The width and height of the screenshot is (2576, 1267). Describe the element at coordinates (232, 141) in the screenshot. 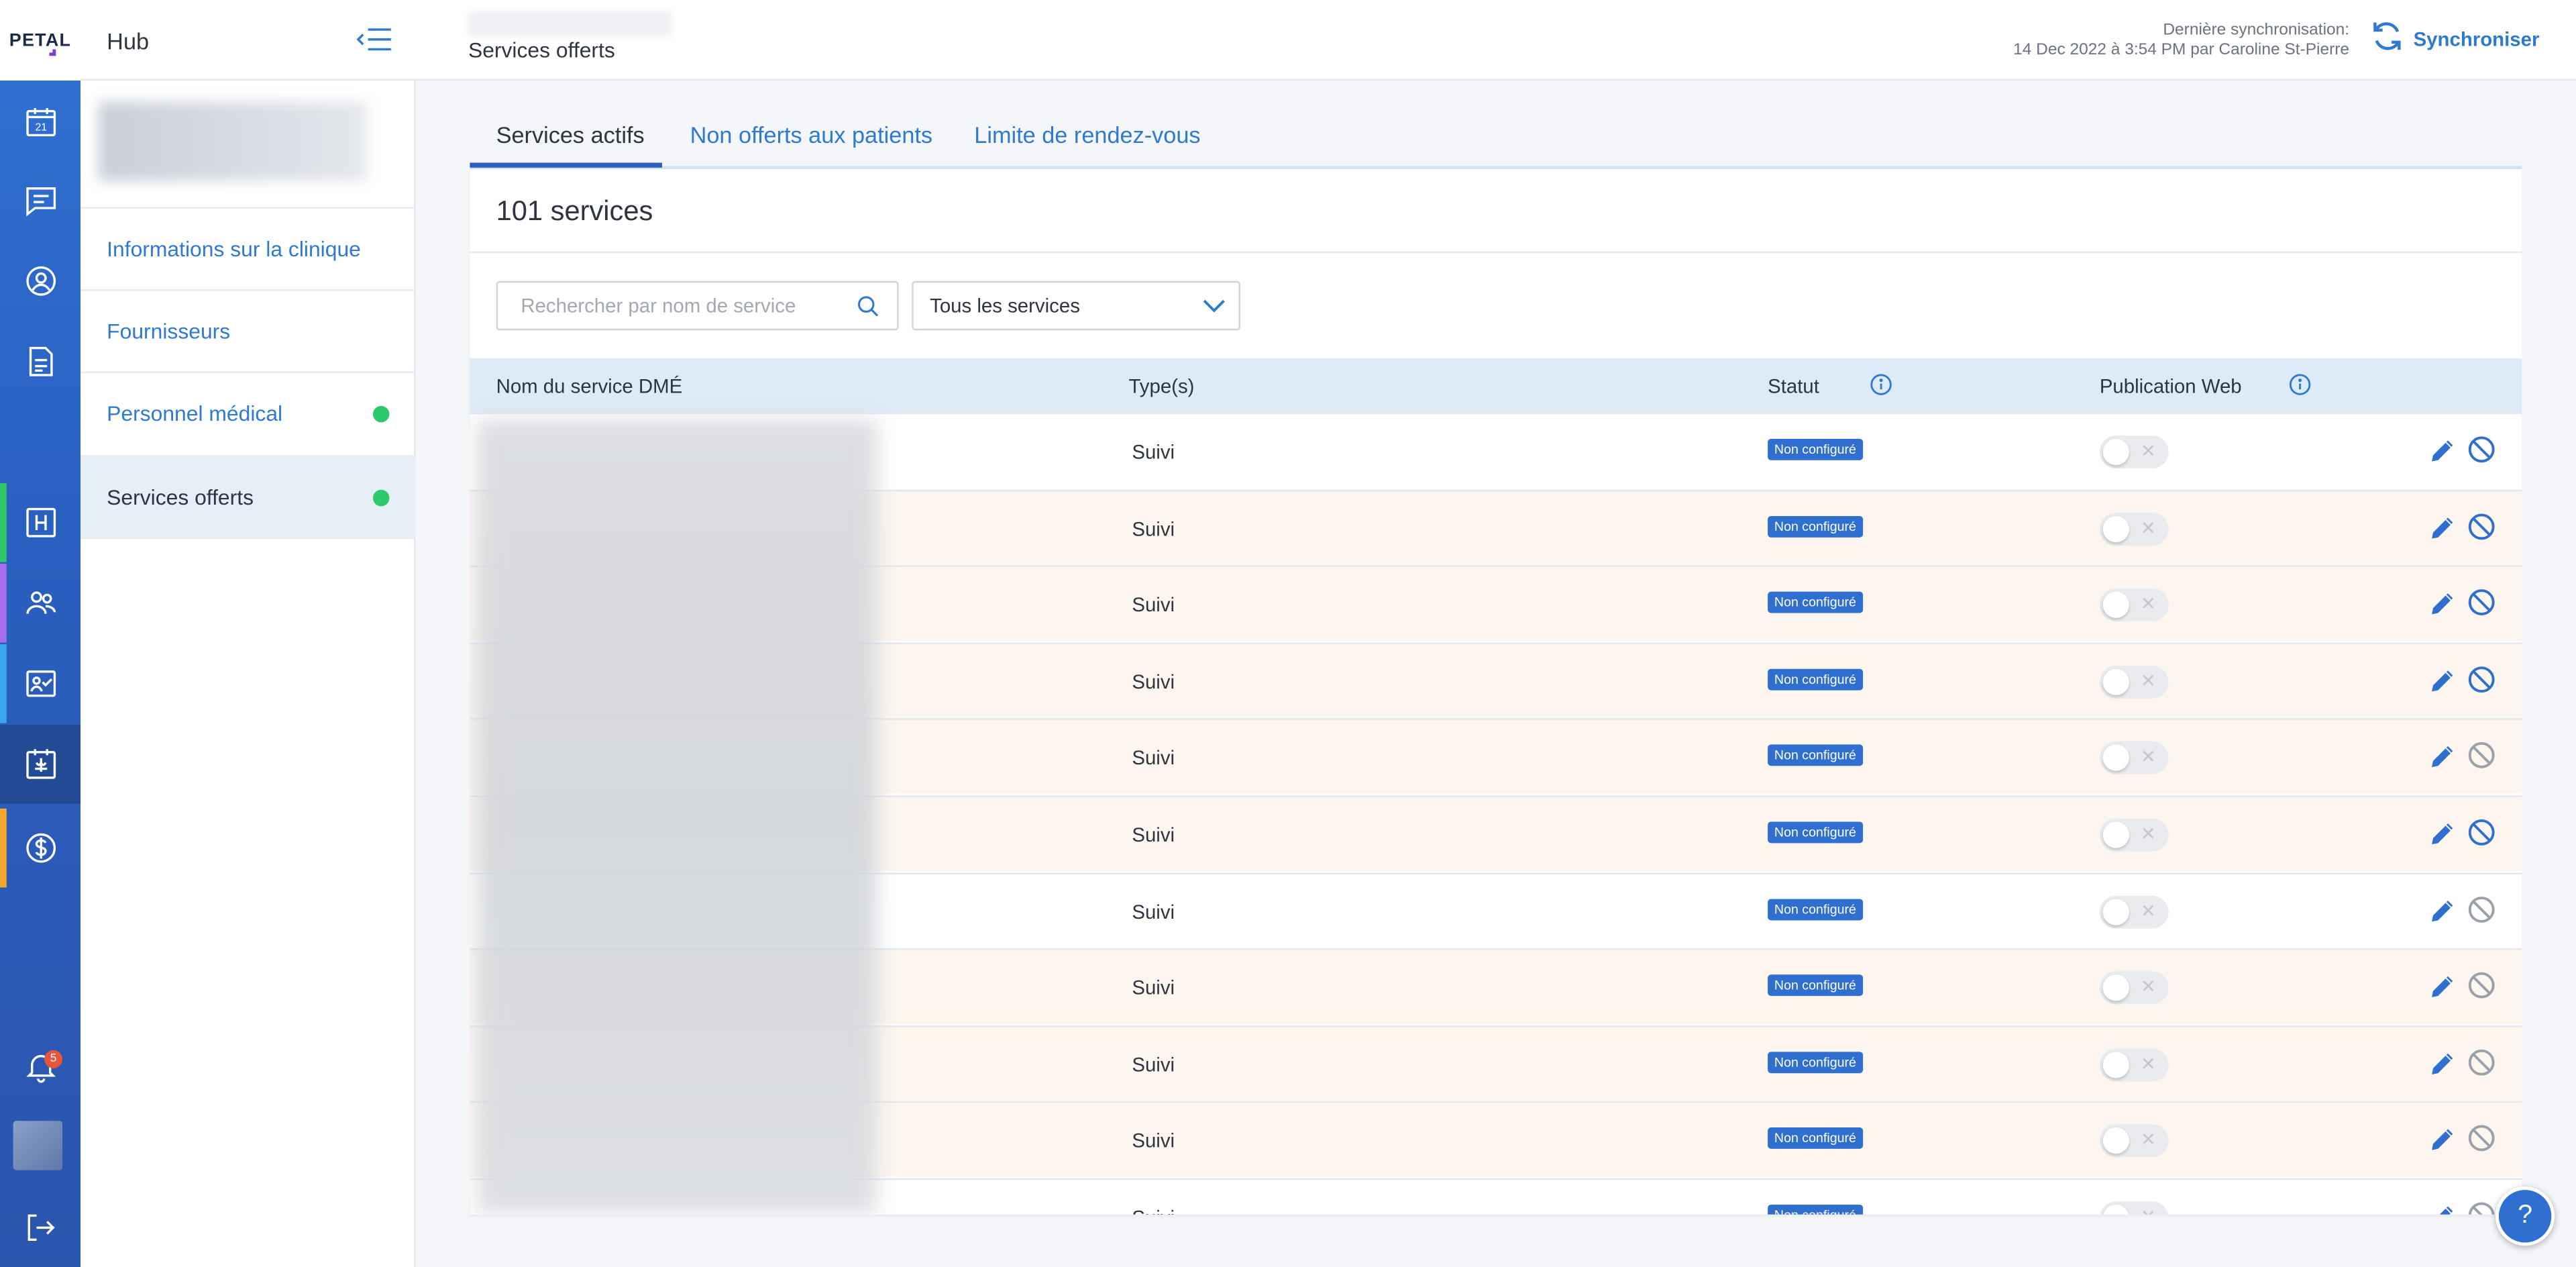

I see `clinic-logo-redacted` at that location.